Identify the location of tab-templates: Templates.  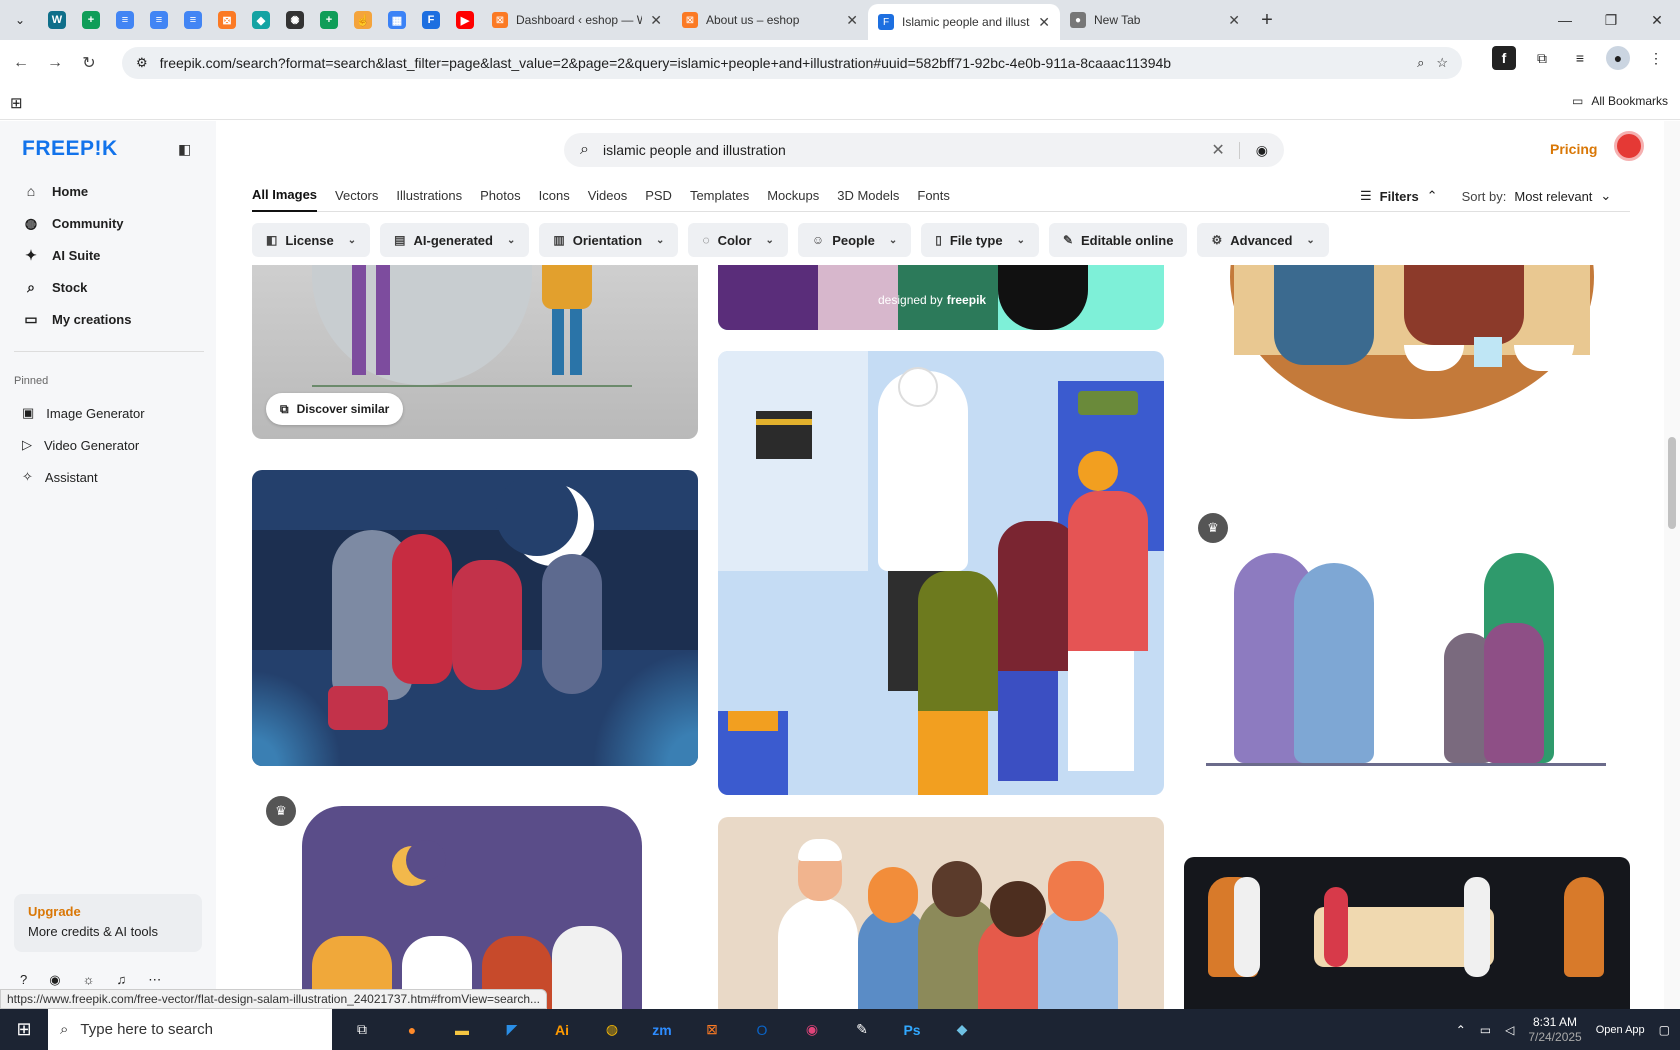
(719, 196).